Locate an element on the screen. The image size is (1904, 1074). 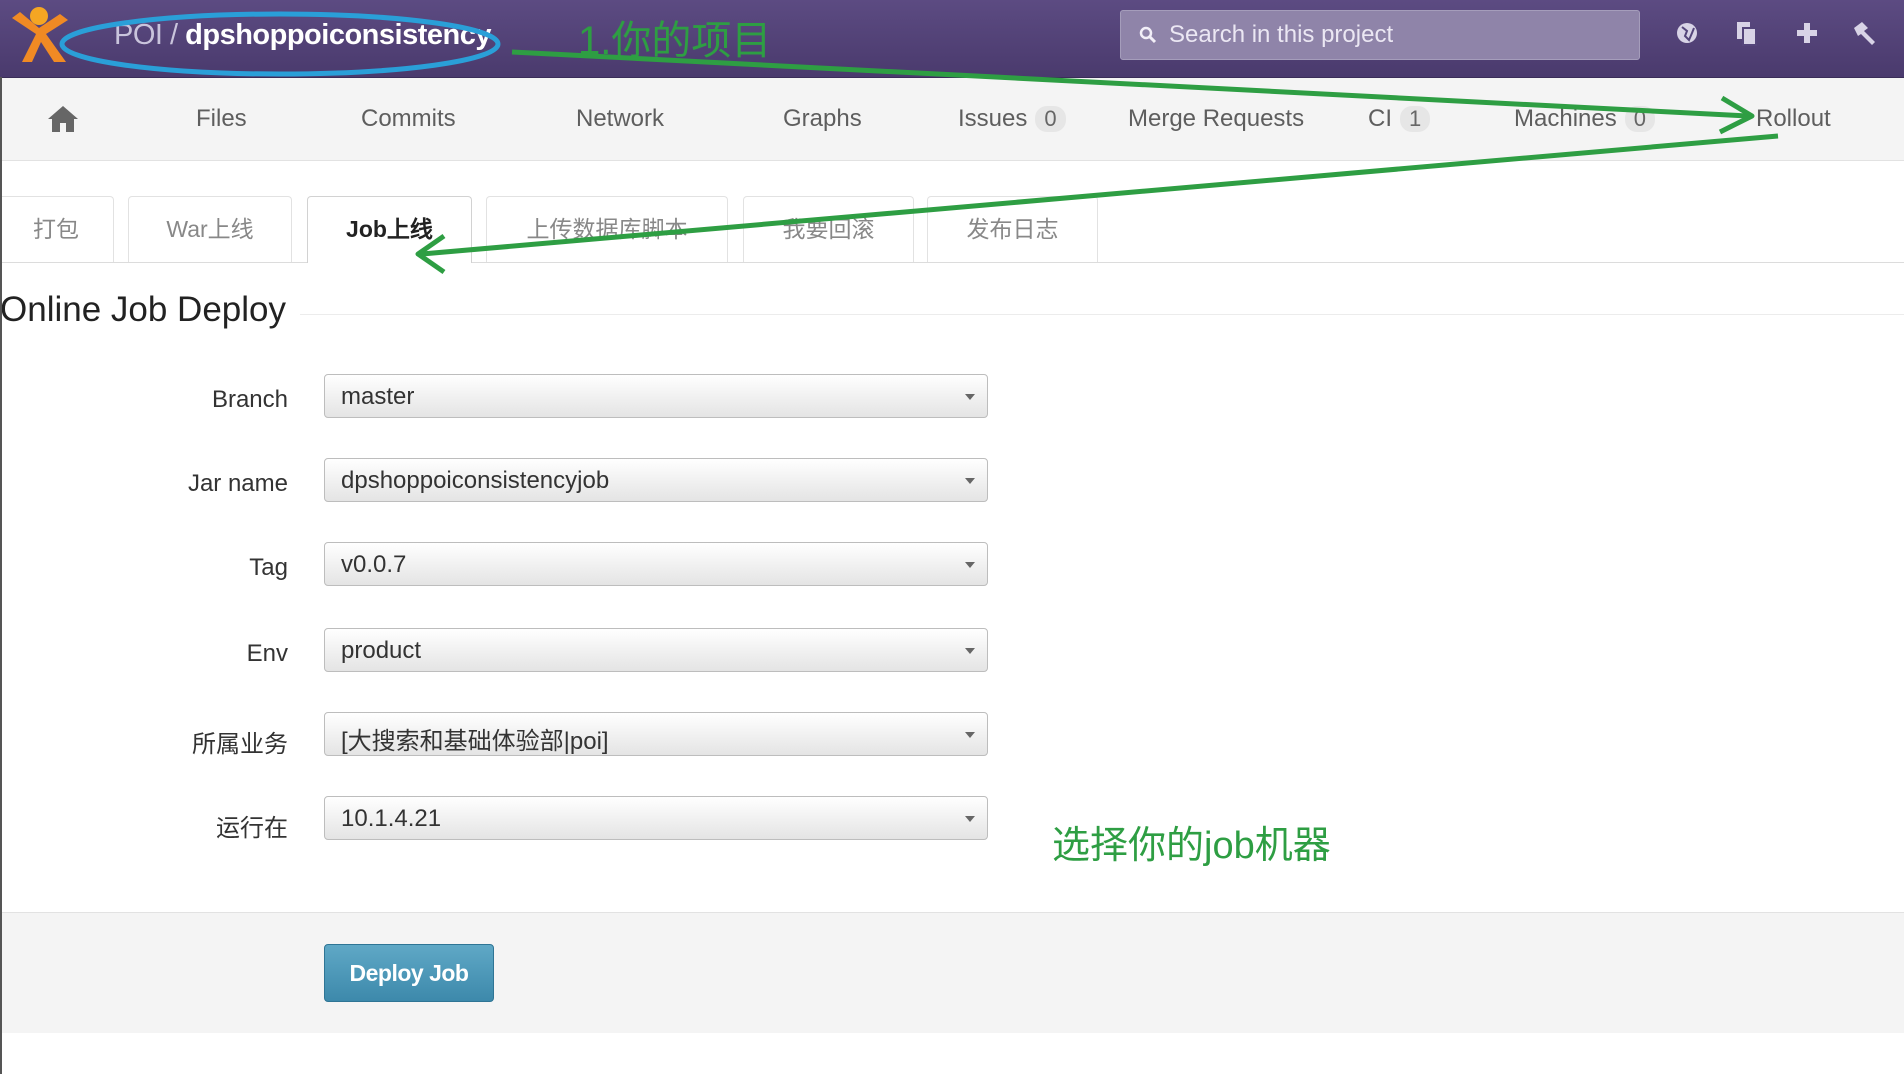
rollout-tabs: 打包 War上线 Job上线 上传数据库脚本 我要回滚 发布日志 is located at coordinates (952, 229).